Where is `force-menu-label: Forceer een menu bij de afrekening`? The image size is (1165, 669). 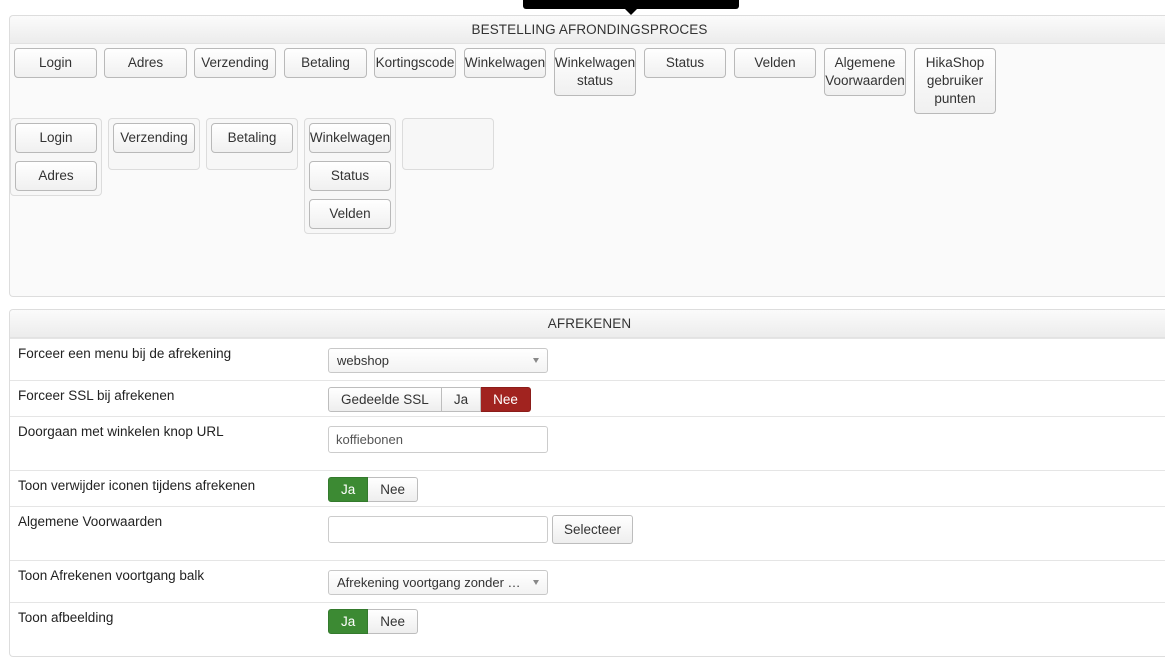
force-menu-label: Forceer een menu bij de afrekening is located at coordinates (125, 353).